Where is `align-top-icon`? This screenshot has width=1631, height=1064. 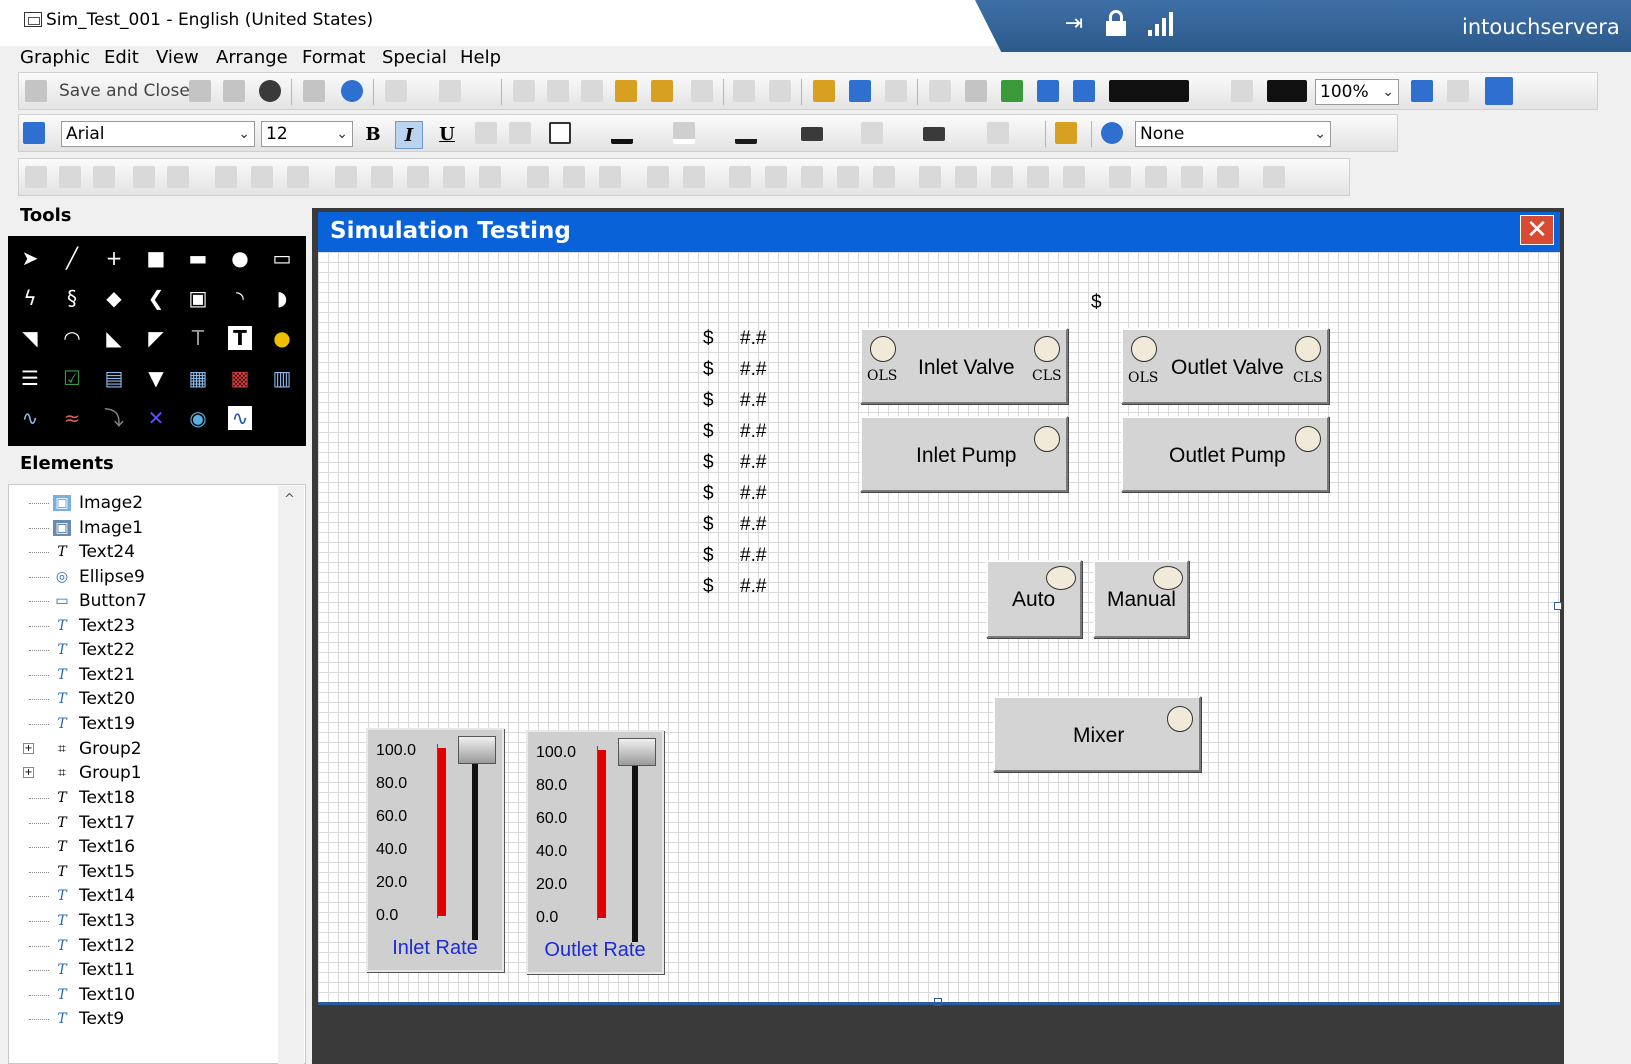 align-top-icon is located at coordinates (346, 177).